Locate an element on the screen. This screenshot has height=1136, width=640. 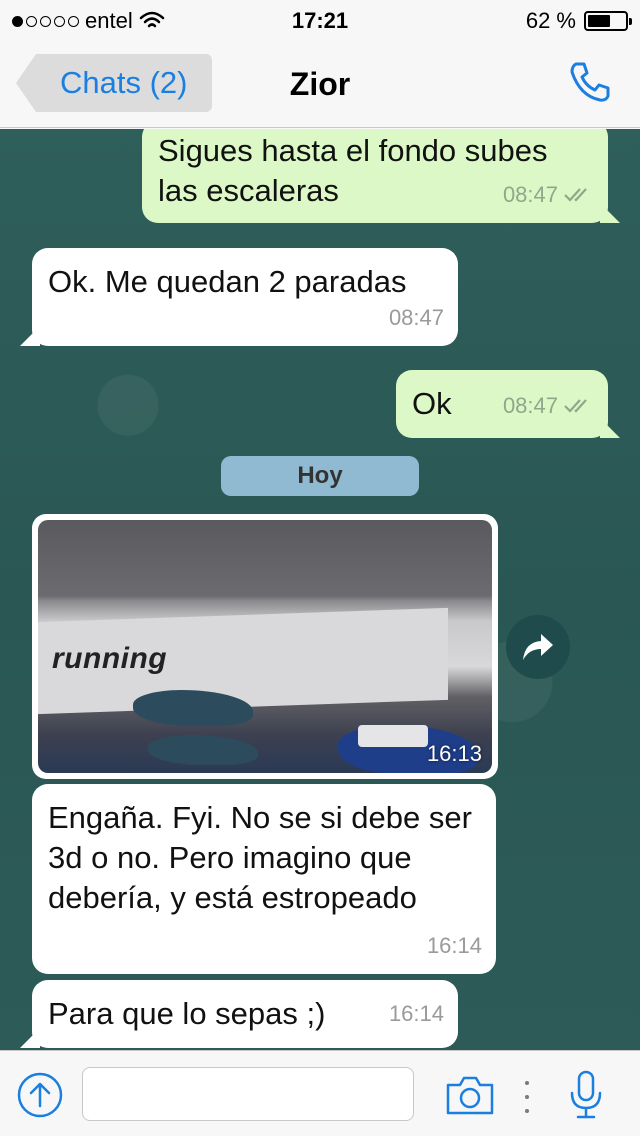
microphone-button is located at coordinates (586, 1095).